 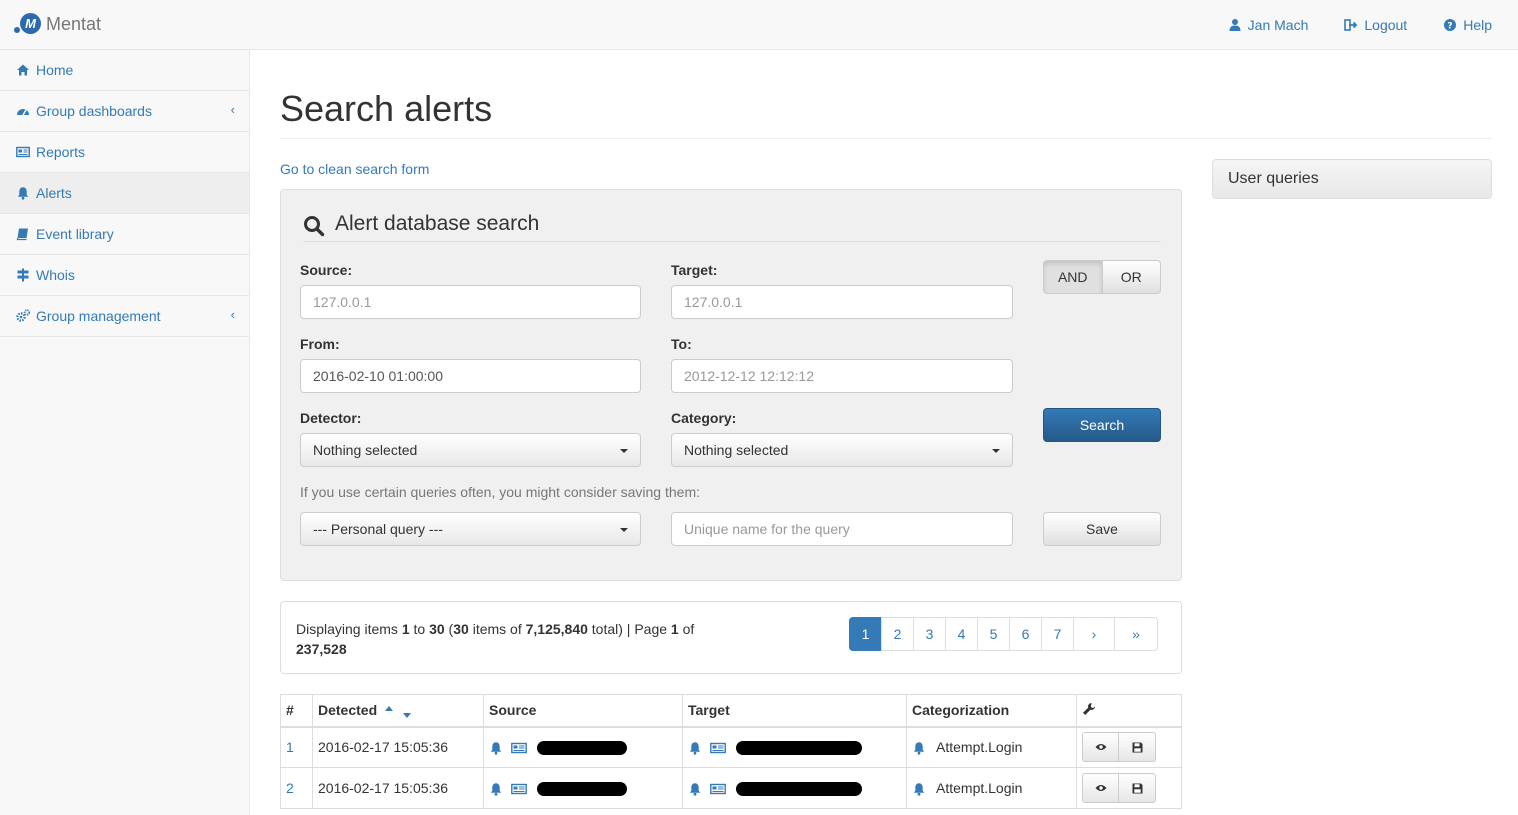 I want to click on user-menu-link: Jan Mach, so click(x=1268, y=25).